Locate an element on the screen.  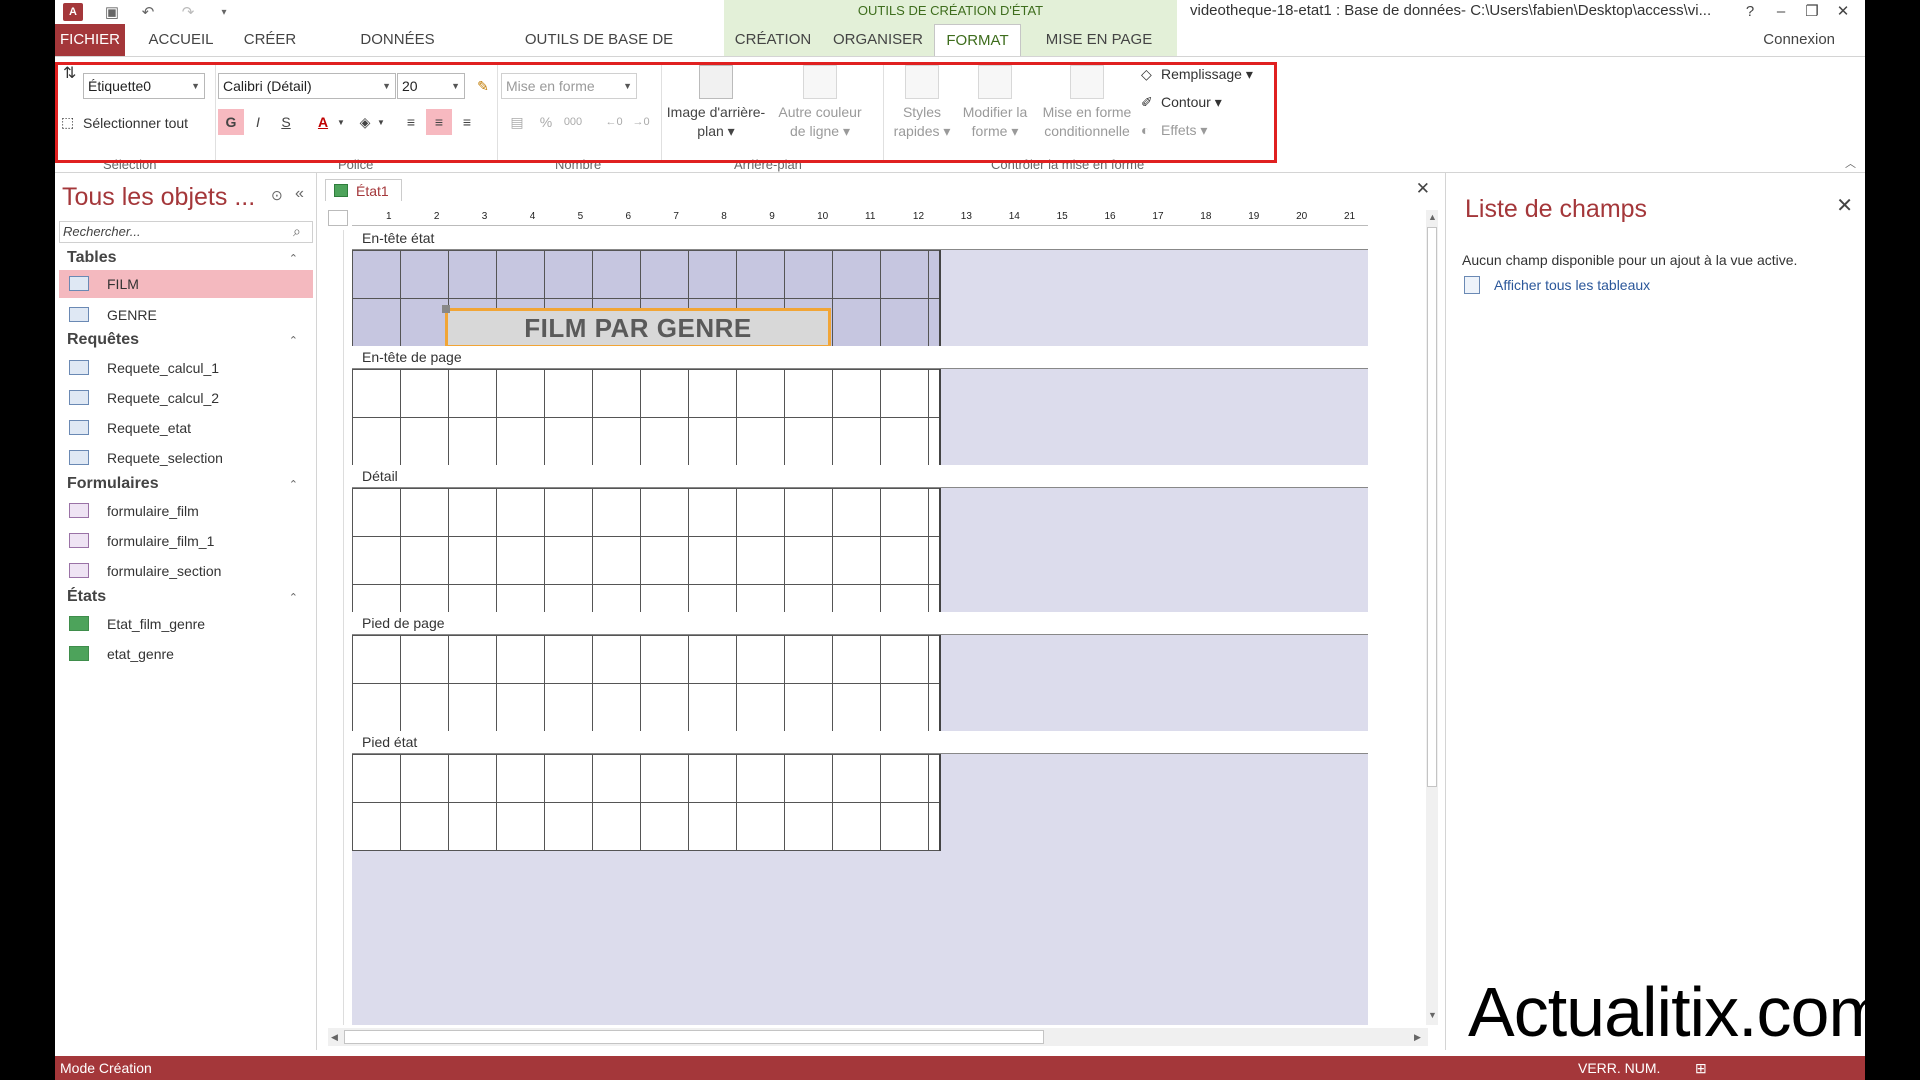
save-icon: ▣ is located at coordinates (112, 12).